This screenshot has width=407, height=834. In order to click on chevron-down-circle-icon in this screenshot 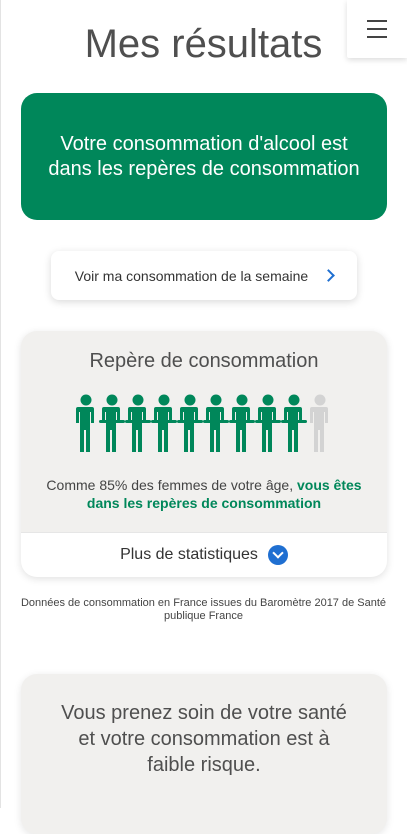, I will do `click(277, 555)`.